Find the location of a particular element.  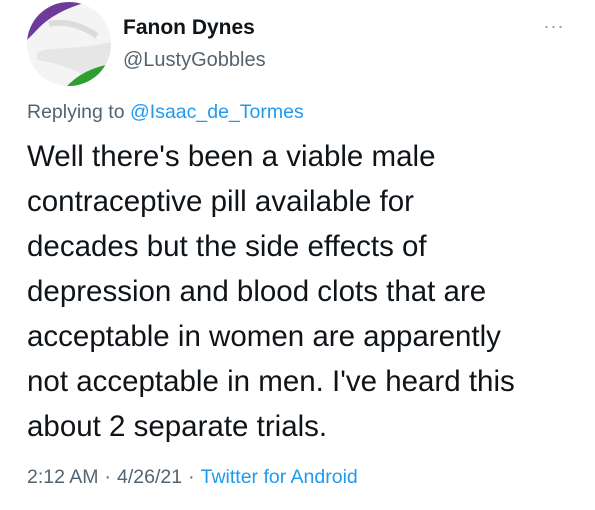

tweet-meta: 2:12 AM · 4/26/21 · Twitter for Android is located at coordinates (192, 477).